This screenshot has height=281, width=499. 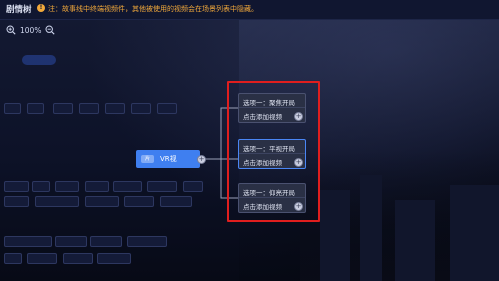 I want to click on dimmed-button, so click(x=39, y=60).